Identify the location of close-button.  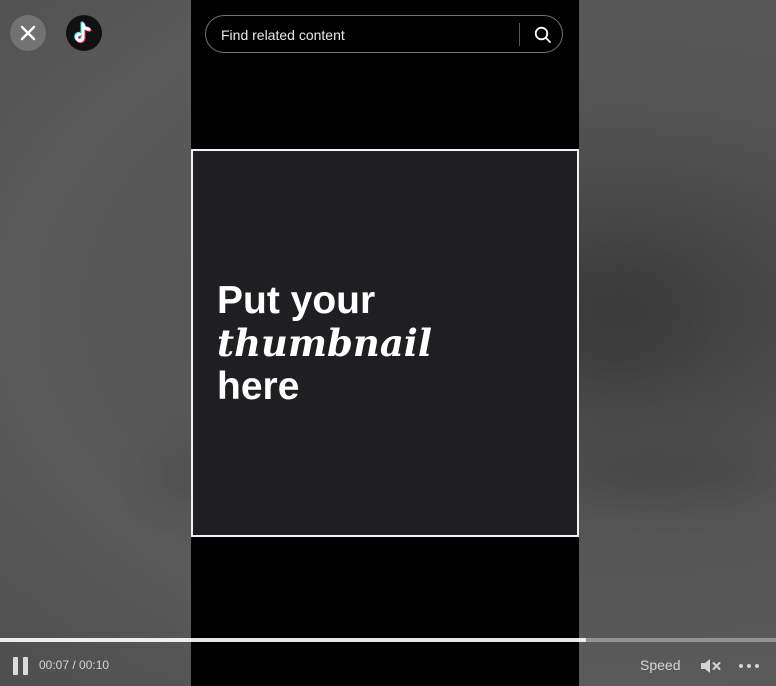
(28, 33).